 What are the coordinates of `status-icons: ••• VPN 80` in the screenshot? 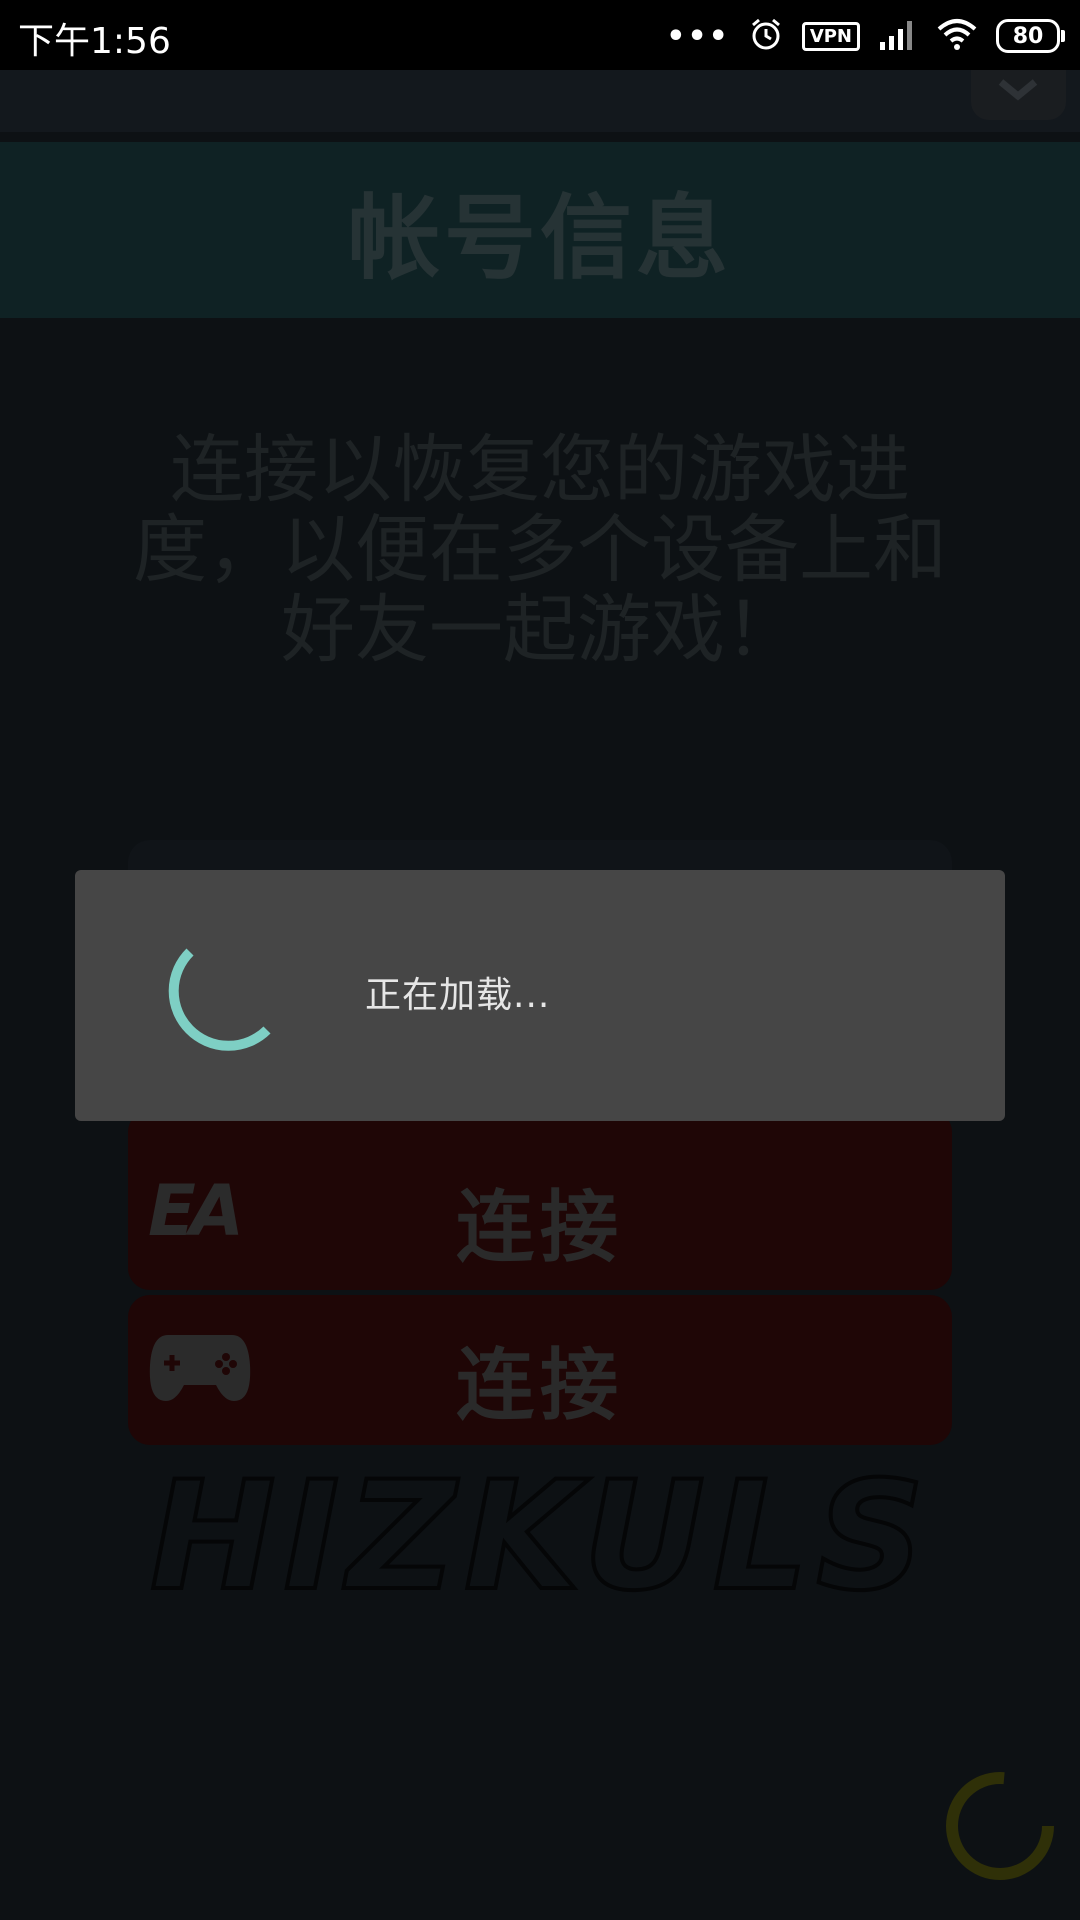 It's located at (856, 36).